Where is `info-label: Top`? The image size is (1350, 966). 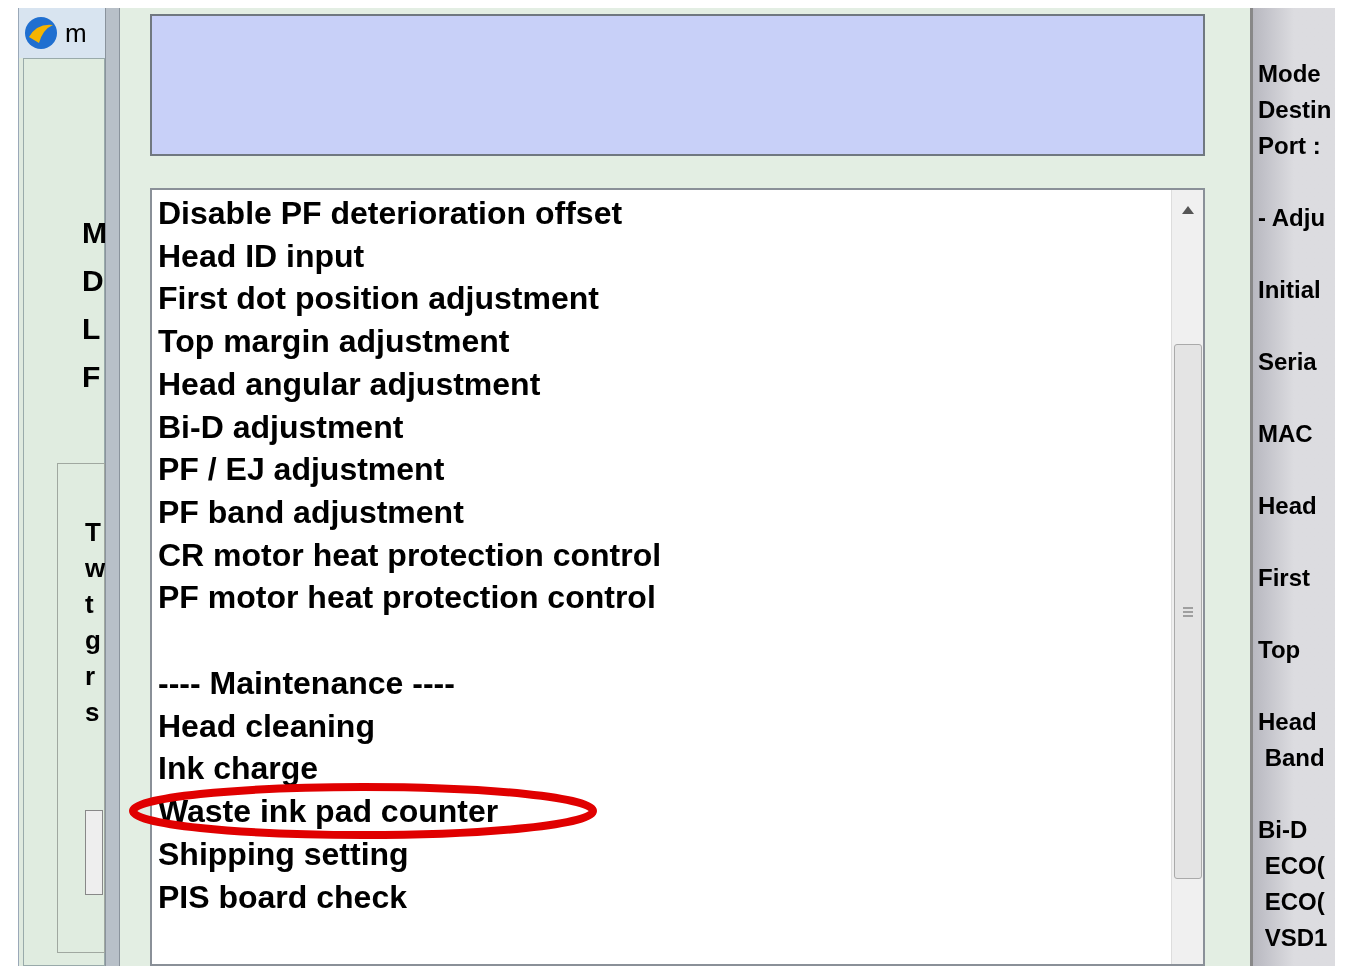 info-label: Top is located at coordinates (1279, 650).